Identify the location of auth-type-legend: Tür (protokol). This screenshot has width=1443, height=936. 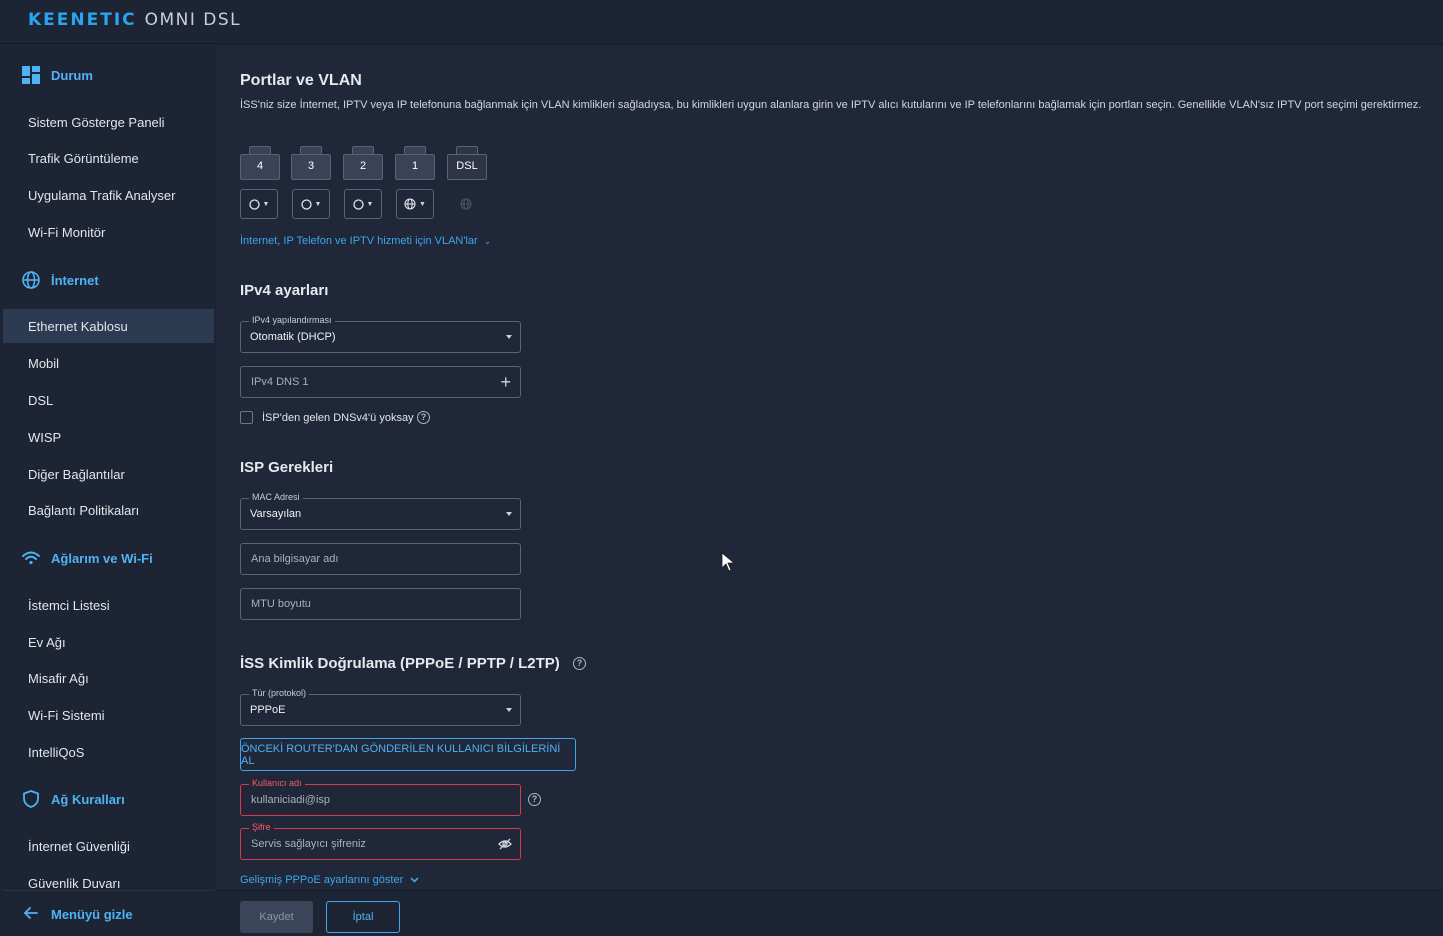
(279, 693).